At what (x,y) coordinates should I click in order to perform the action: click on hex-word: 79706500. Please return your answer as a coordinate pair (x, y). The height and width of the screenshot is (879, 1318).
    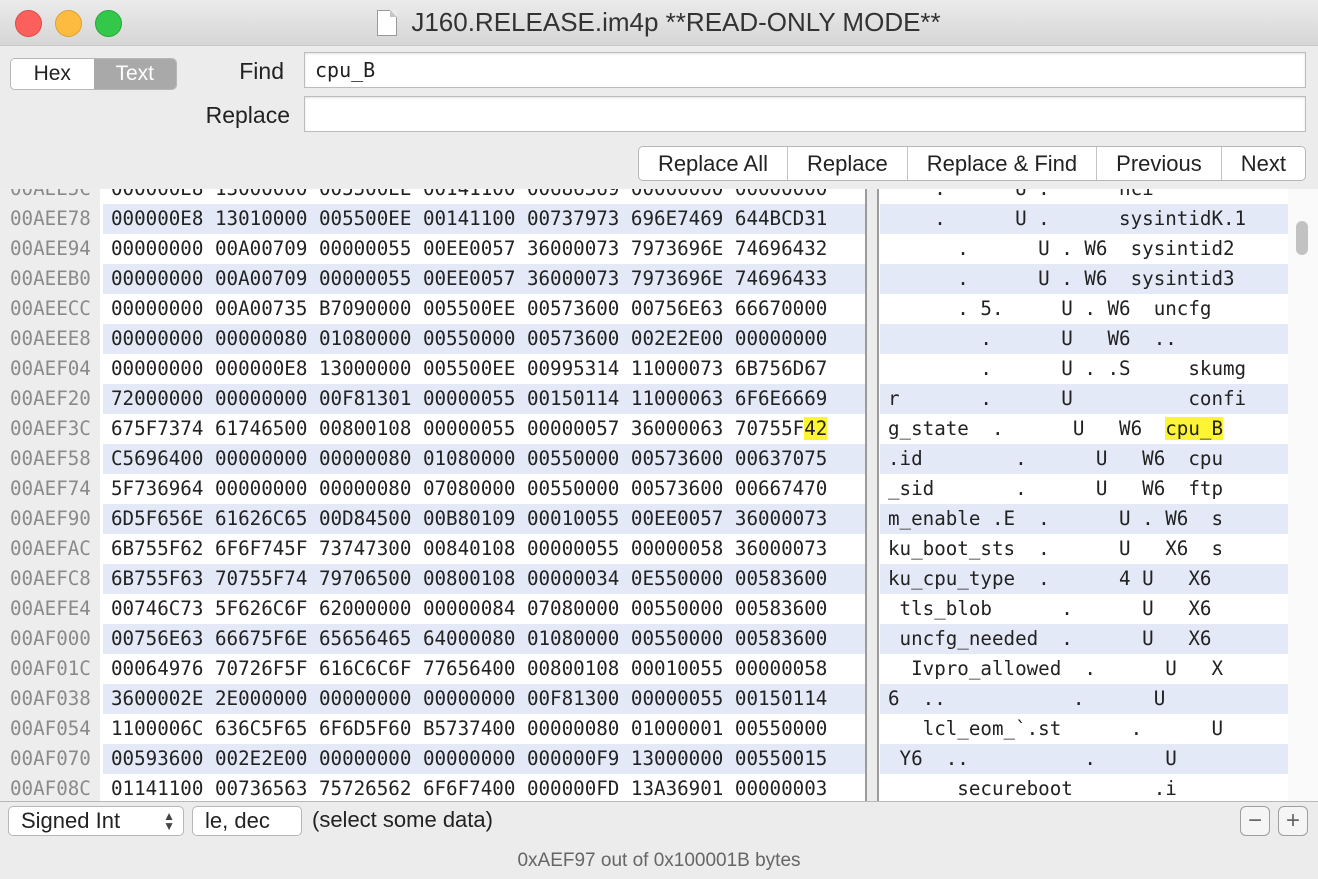
    Looking at the image, I should click on (365, 578).